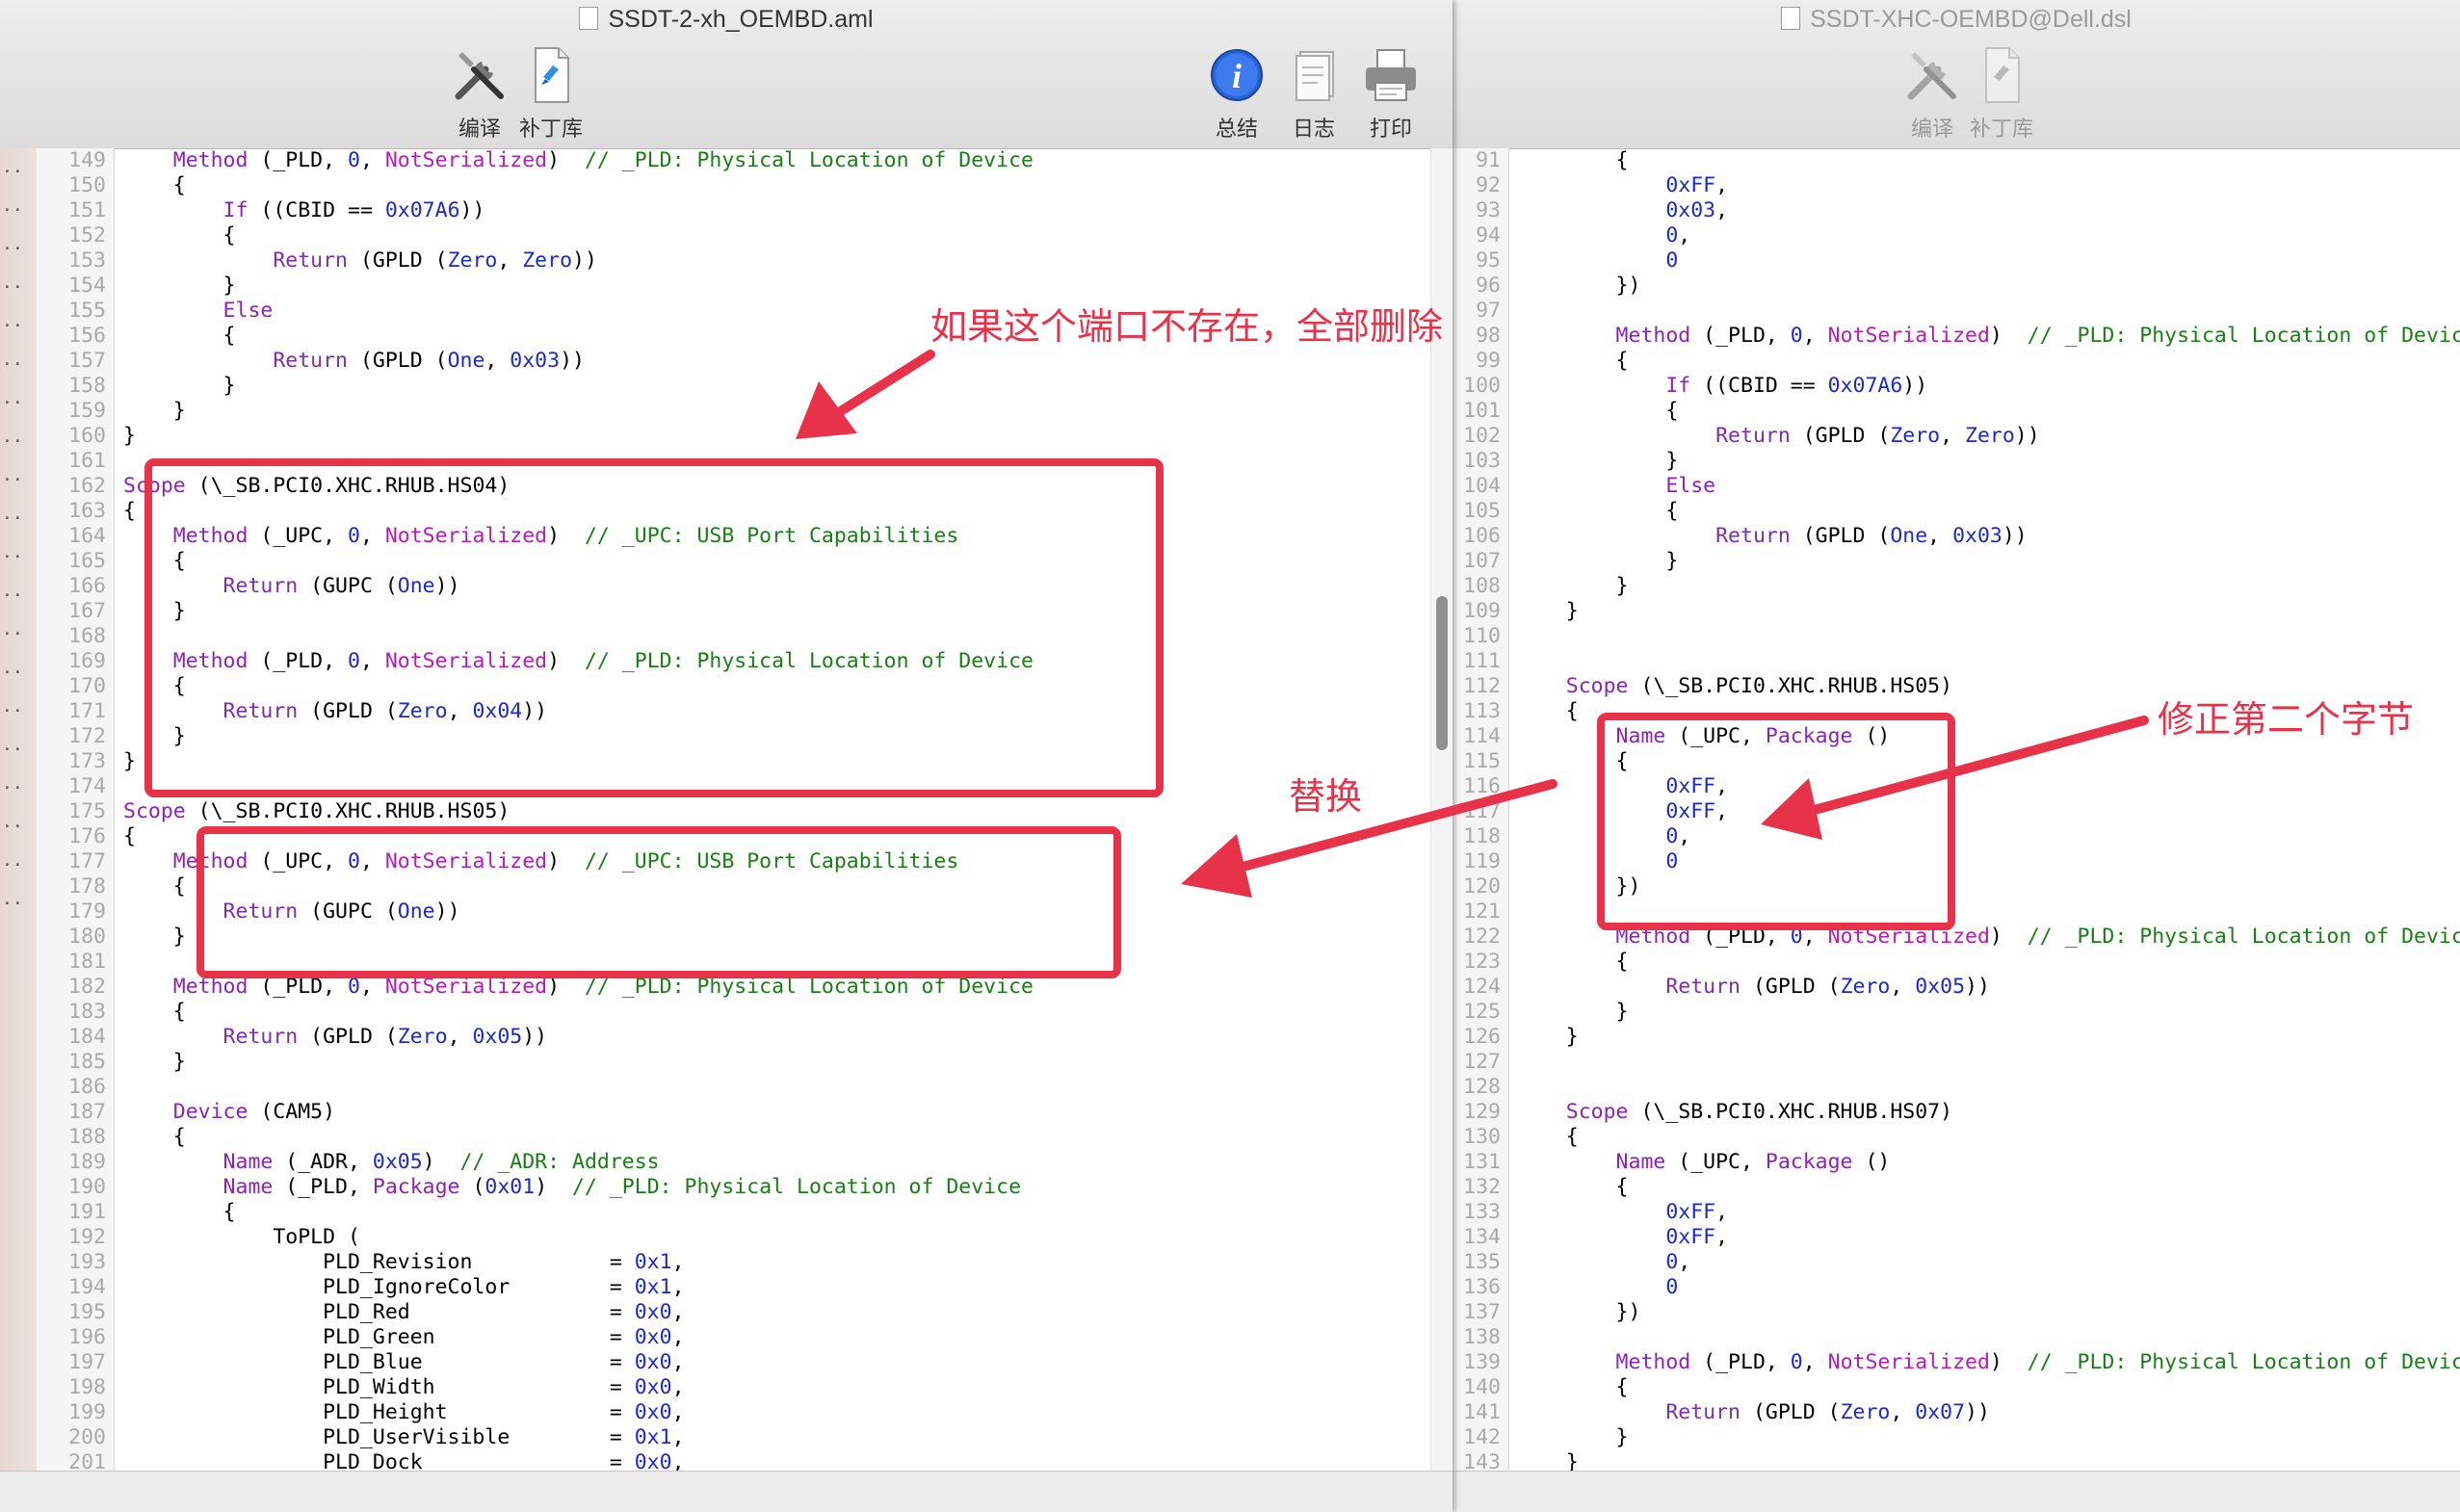  I want to click on line-number: 199, so click(87, 1412).